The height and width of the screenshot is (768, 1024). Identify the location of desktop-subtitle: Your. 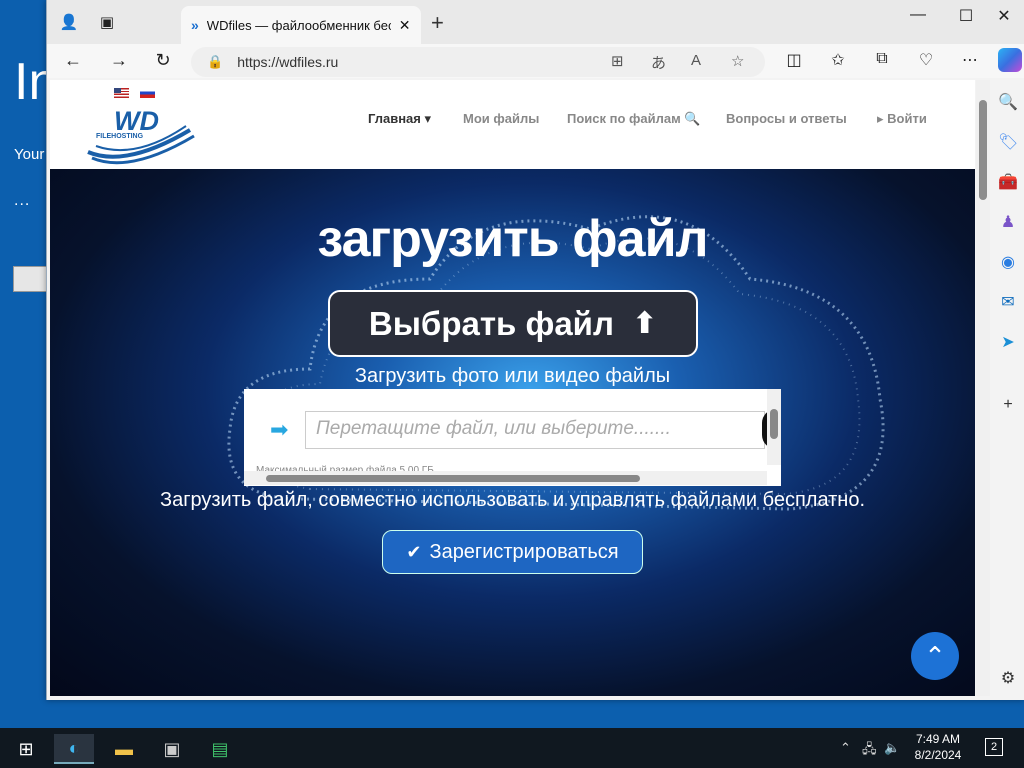
(29, 154).